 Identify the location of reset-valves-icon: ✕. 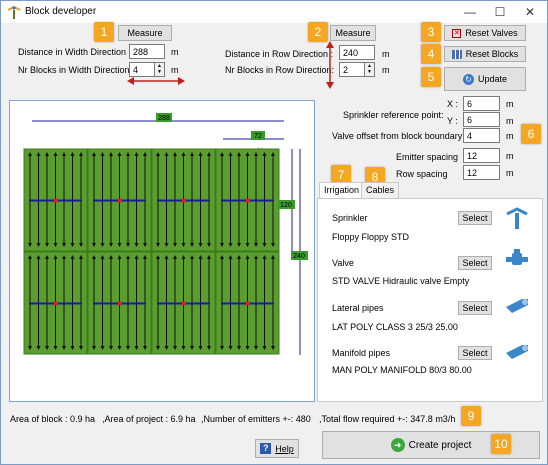
(457, 33).